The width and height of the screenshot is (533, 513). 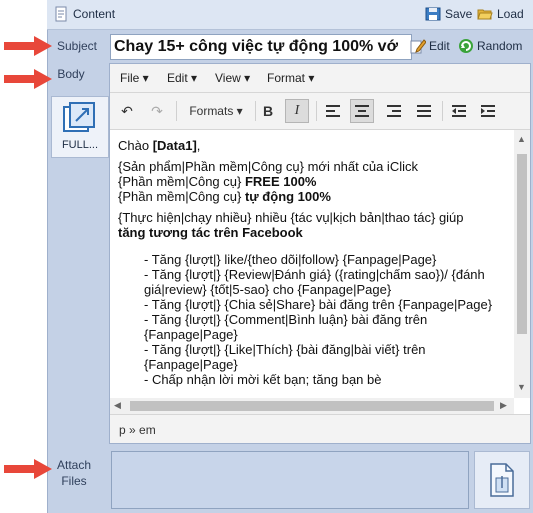 What do you see at coordinates (74, 473) in the screenshot?
I see `attach-label: Attach Files` at bounding box center [74, 473].